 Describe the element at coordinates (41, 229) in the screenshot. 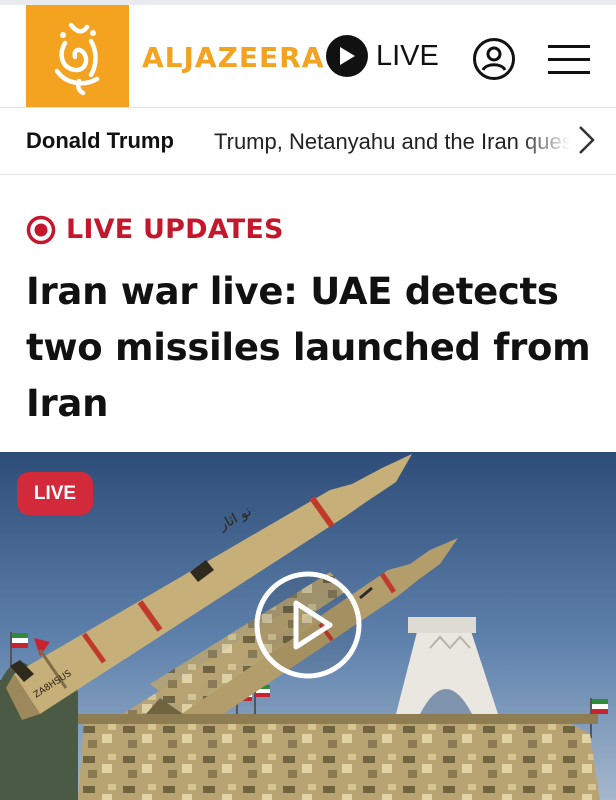

I see `live-record-icon` at that location.